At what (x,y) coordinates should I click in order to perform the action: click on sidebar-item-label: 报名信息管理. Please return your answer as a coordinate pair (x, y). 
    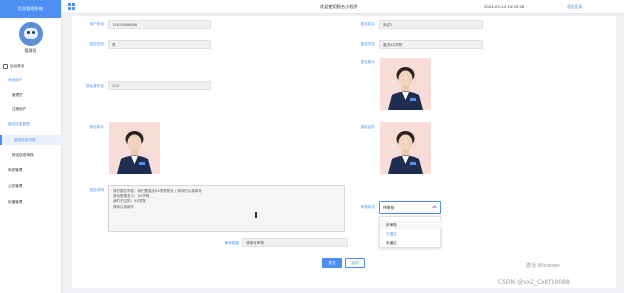
    Looking at the image, I should click on (19, 123).